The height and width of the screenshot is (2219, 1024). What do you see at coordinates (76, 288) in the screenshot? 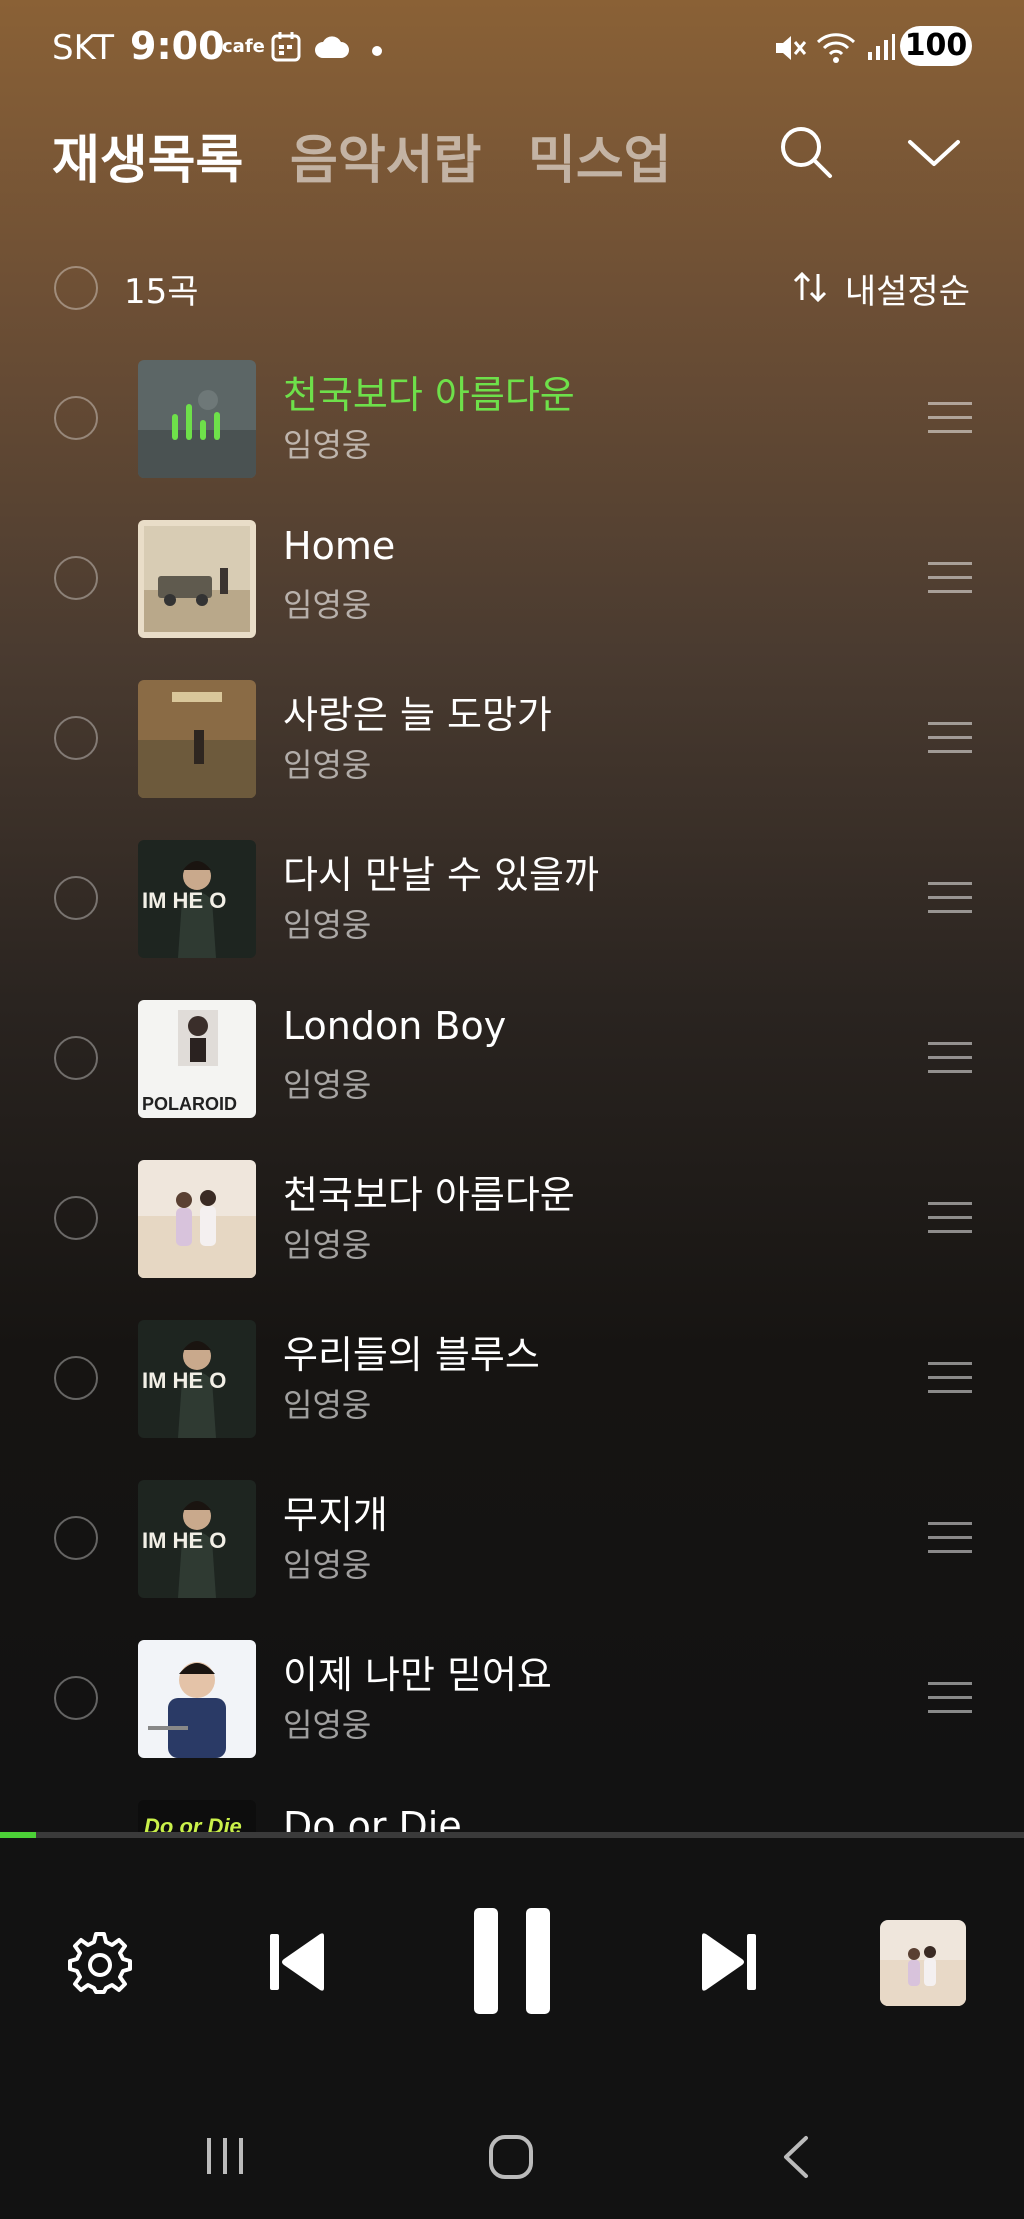
I see `select-all-checkbox` at bounding box center [76, 288].